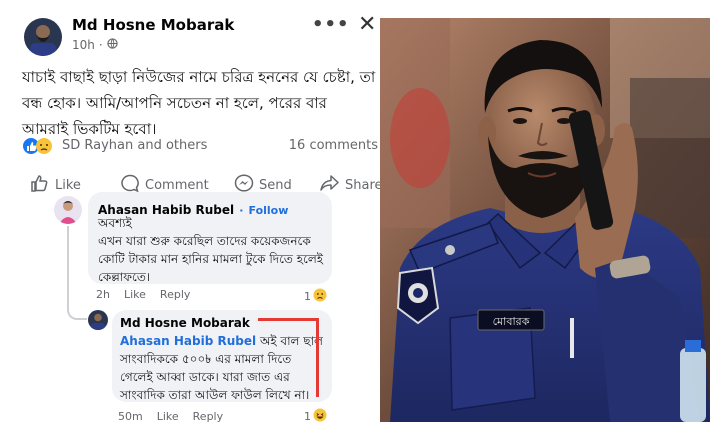 The image size is (720, 446). Describe the element at coordinates (275, 185) in the screenshot. I see `send-label: Send` at that location.